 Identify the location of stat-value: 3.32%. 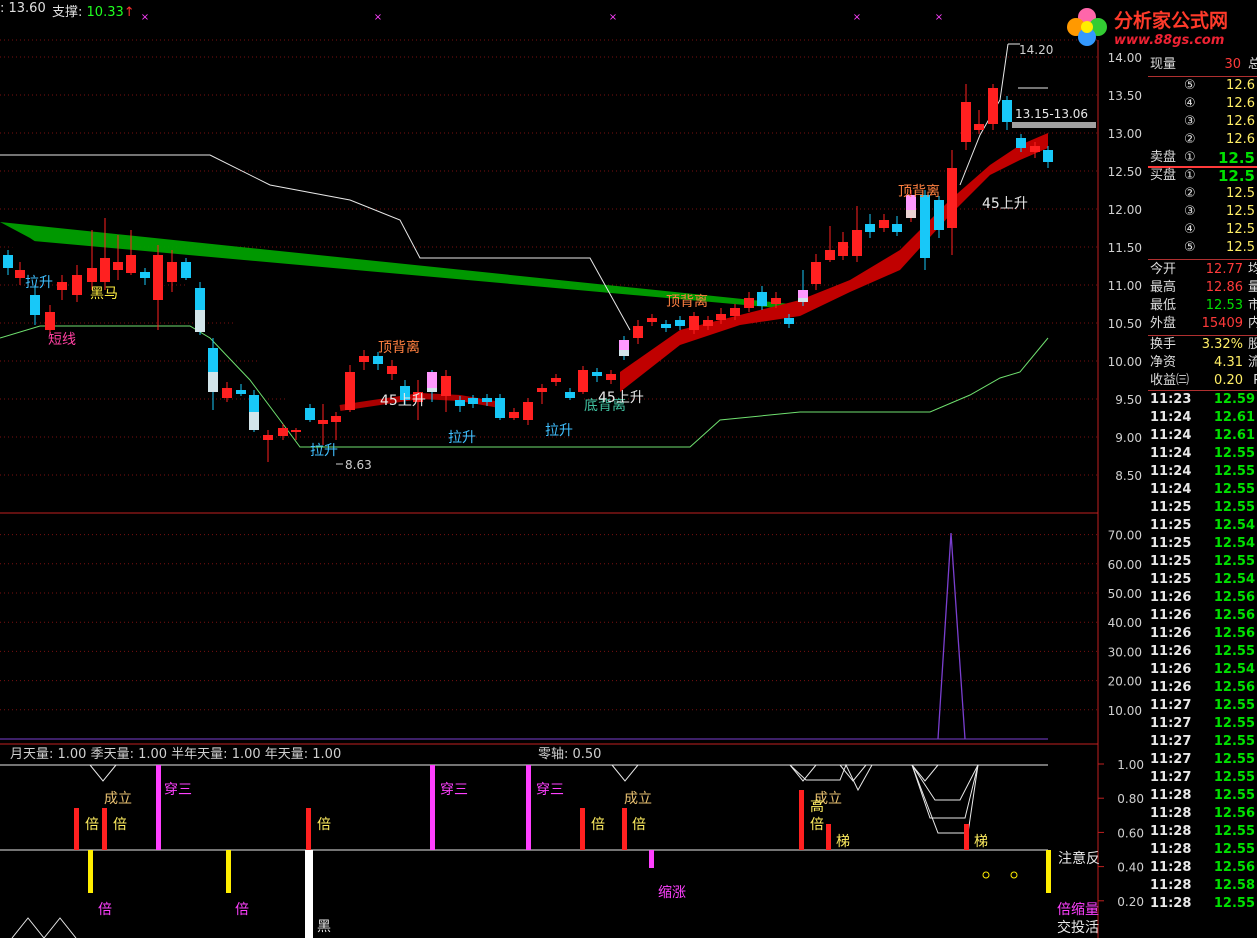
(1222, 344).